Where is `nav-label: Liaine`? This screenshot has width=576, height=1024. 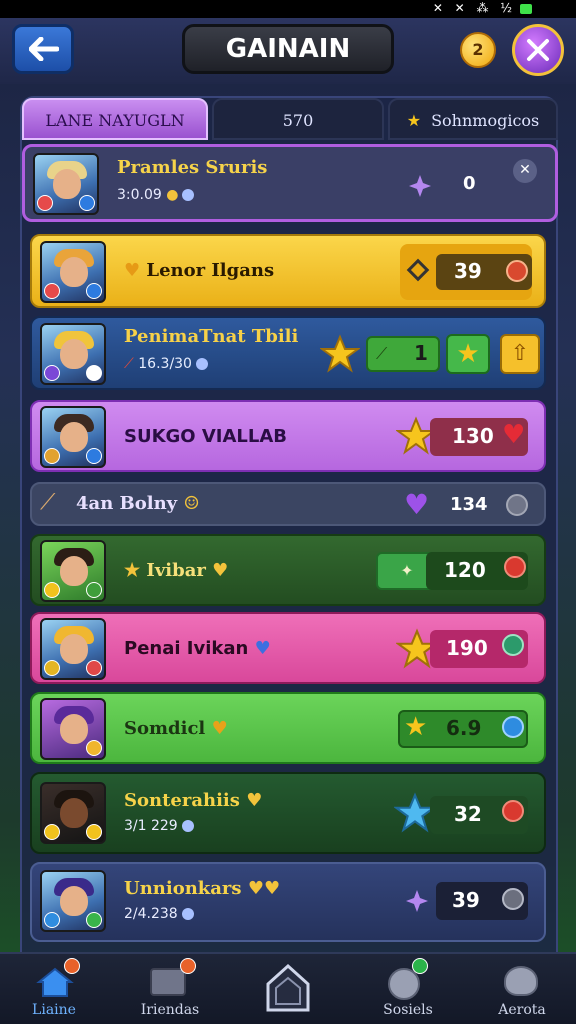
nav-label: Liaine is located at coordinates (54, 1010).